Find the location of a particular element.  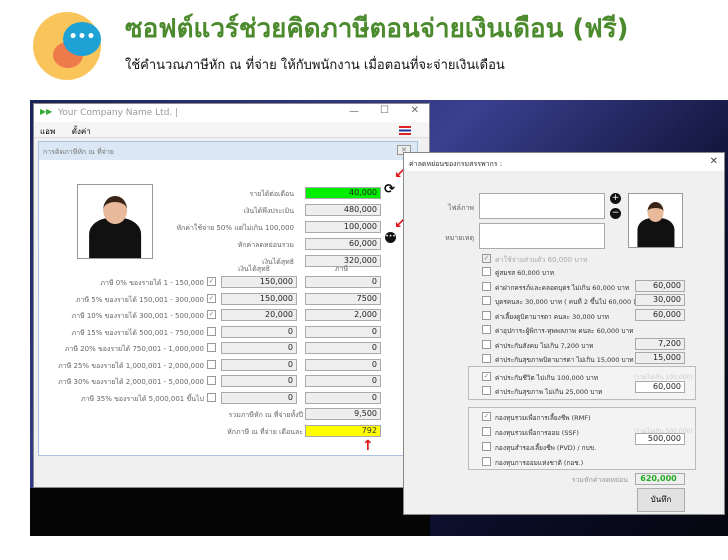

refresh-icon: ⟳ is located at coordinates (389, 189).